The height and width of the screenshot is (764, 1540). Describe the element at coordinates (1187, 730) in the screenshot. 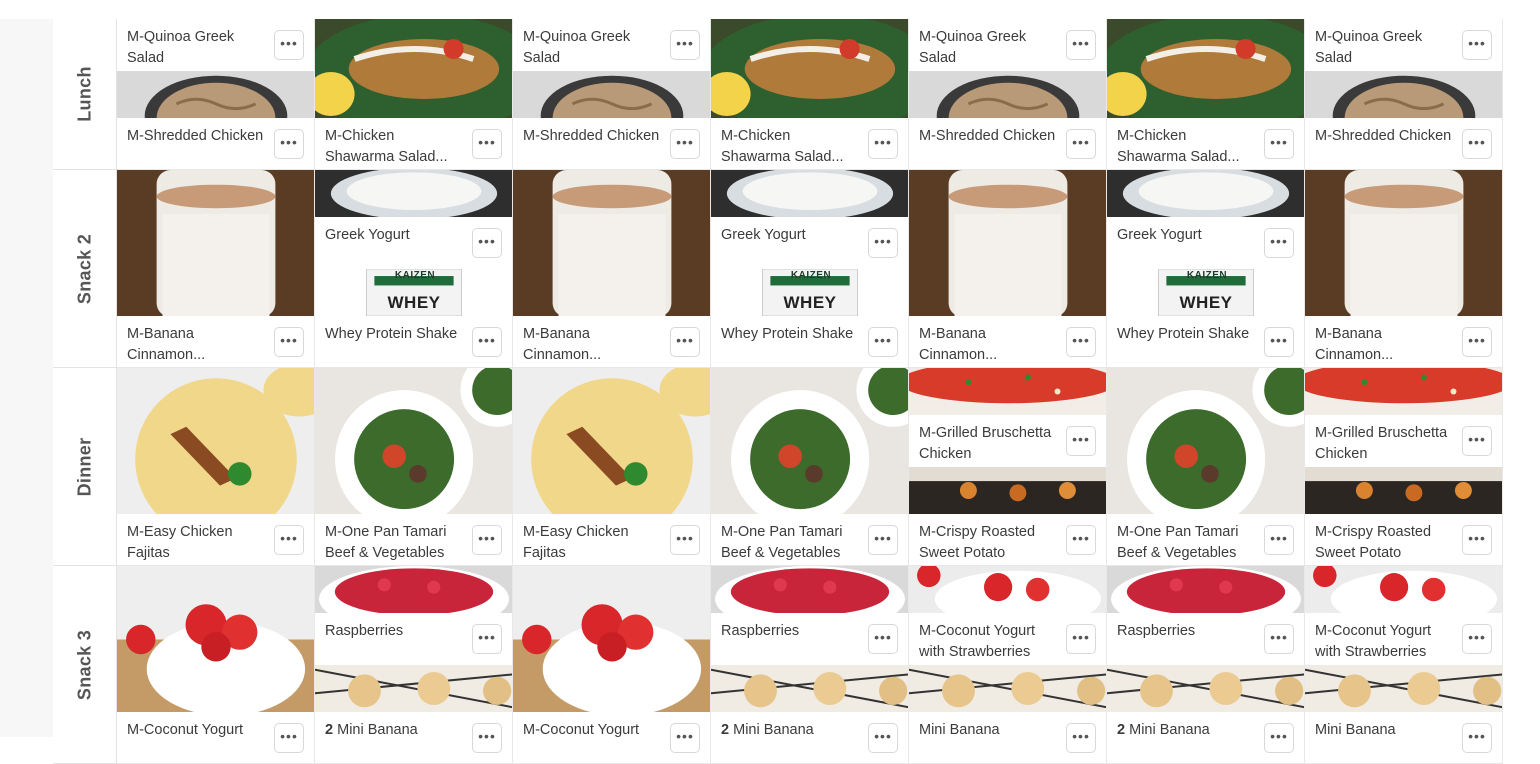

I see `recipe-title: 2 Mini Banana` at that location.